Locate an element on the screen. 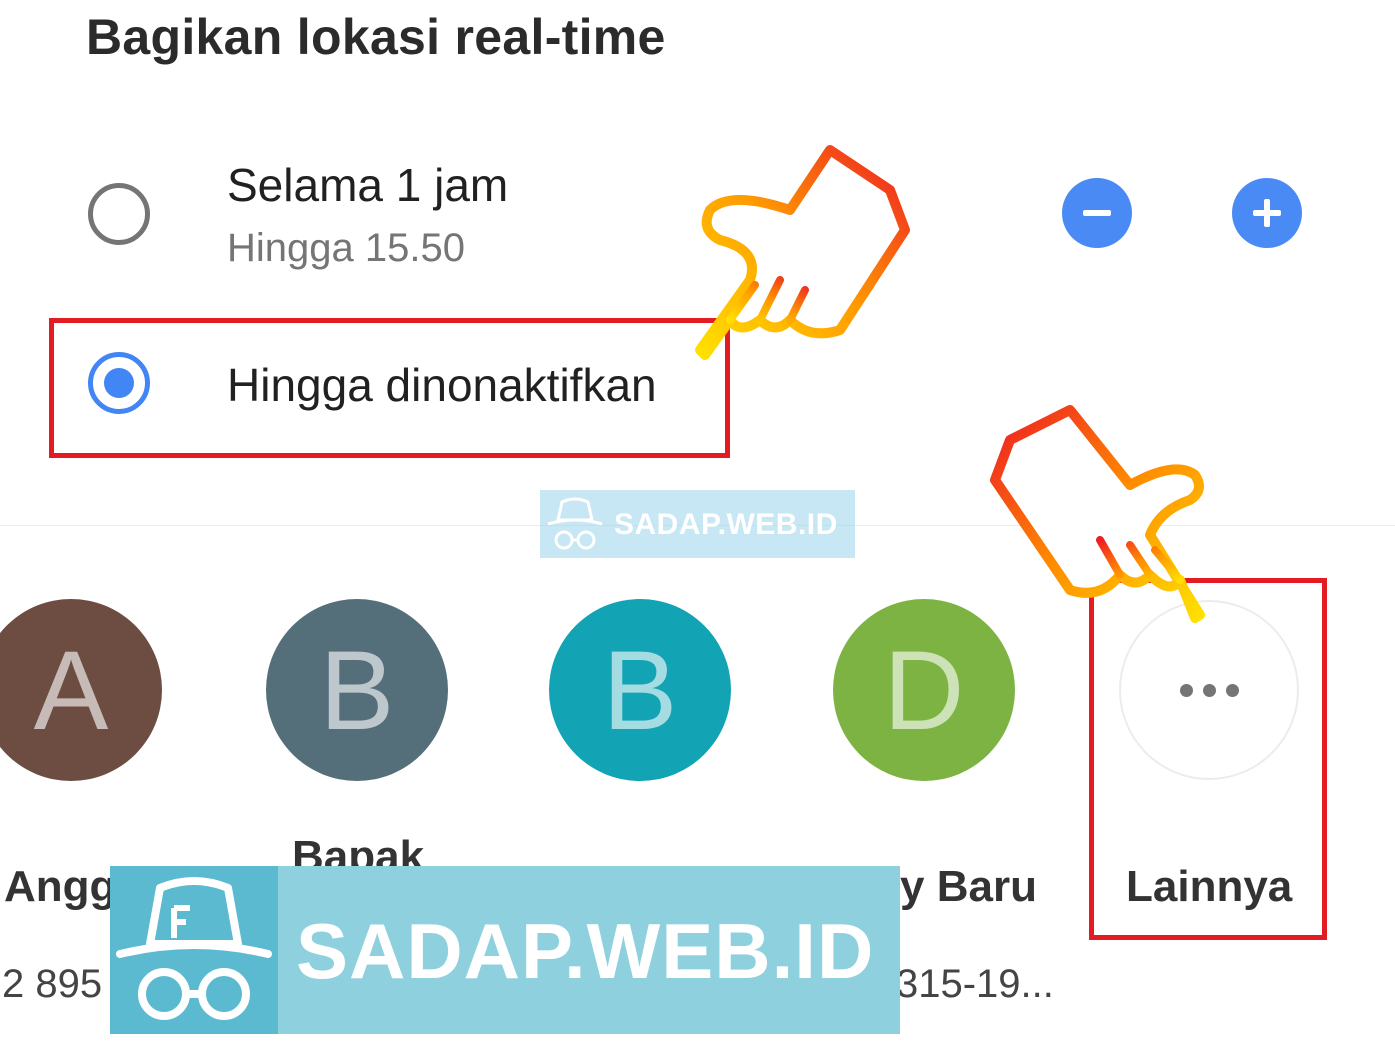  option-sublabel: Hingga 15.50 is located at coordinates (346, 248).